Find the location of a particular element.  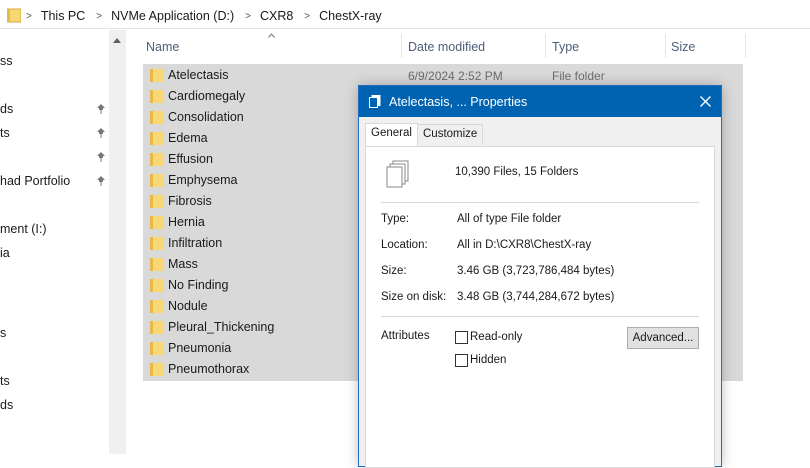

nav-item: ment (I:) is located at coordinates (23, 229).